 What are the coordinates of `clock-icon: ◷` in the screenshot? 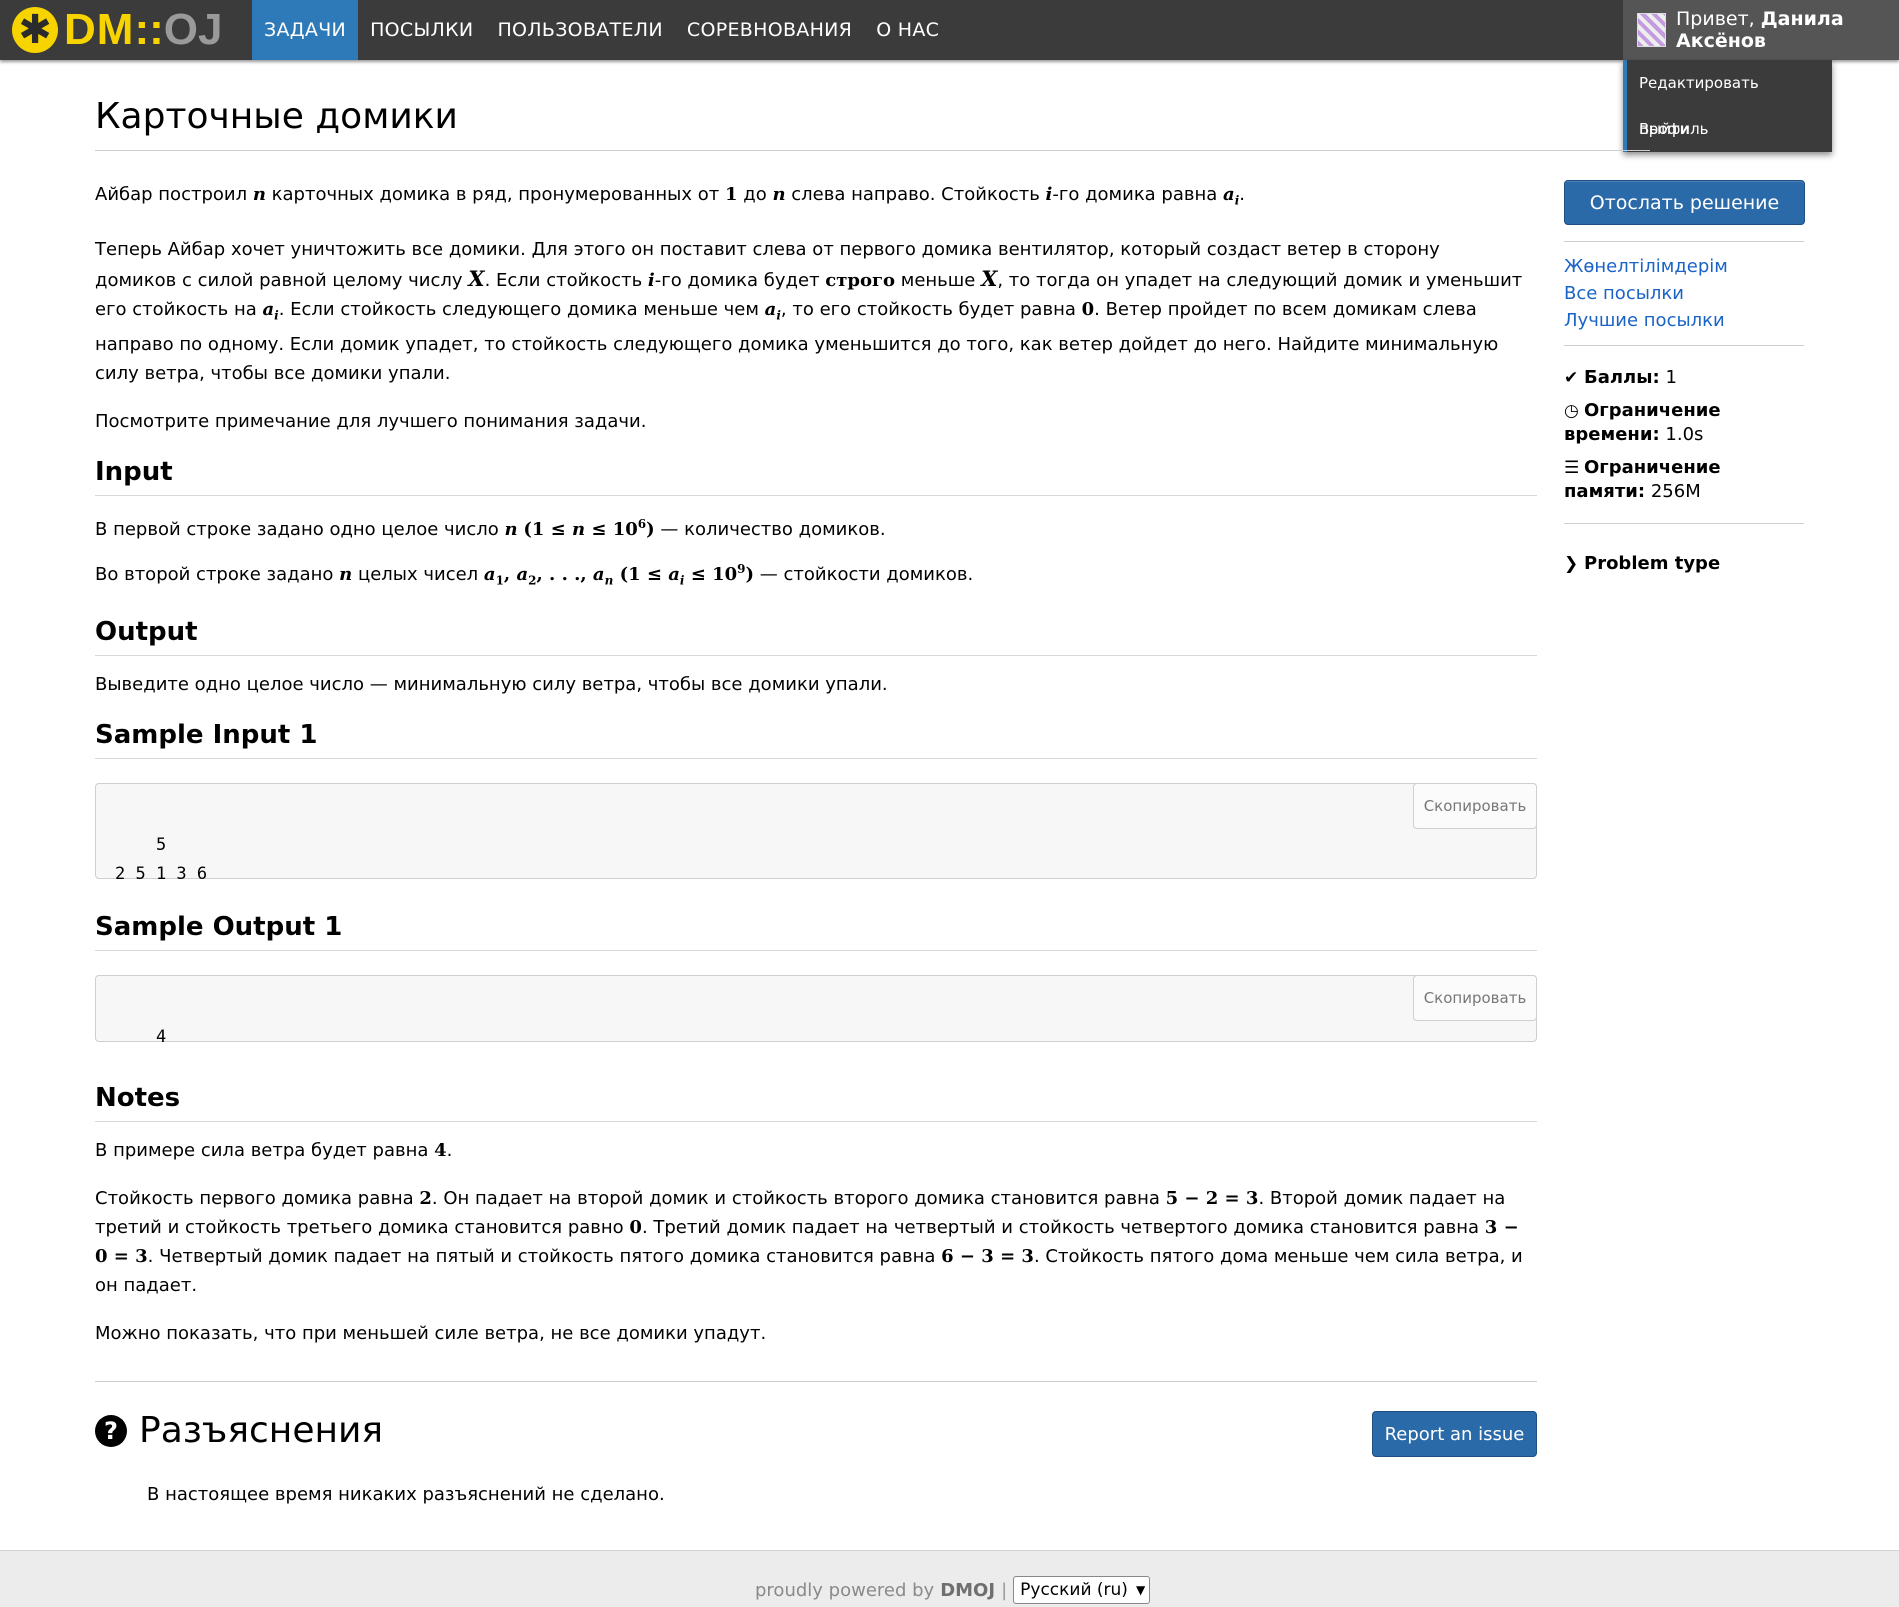 It's located at (1571, 411).